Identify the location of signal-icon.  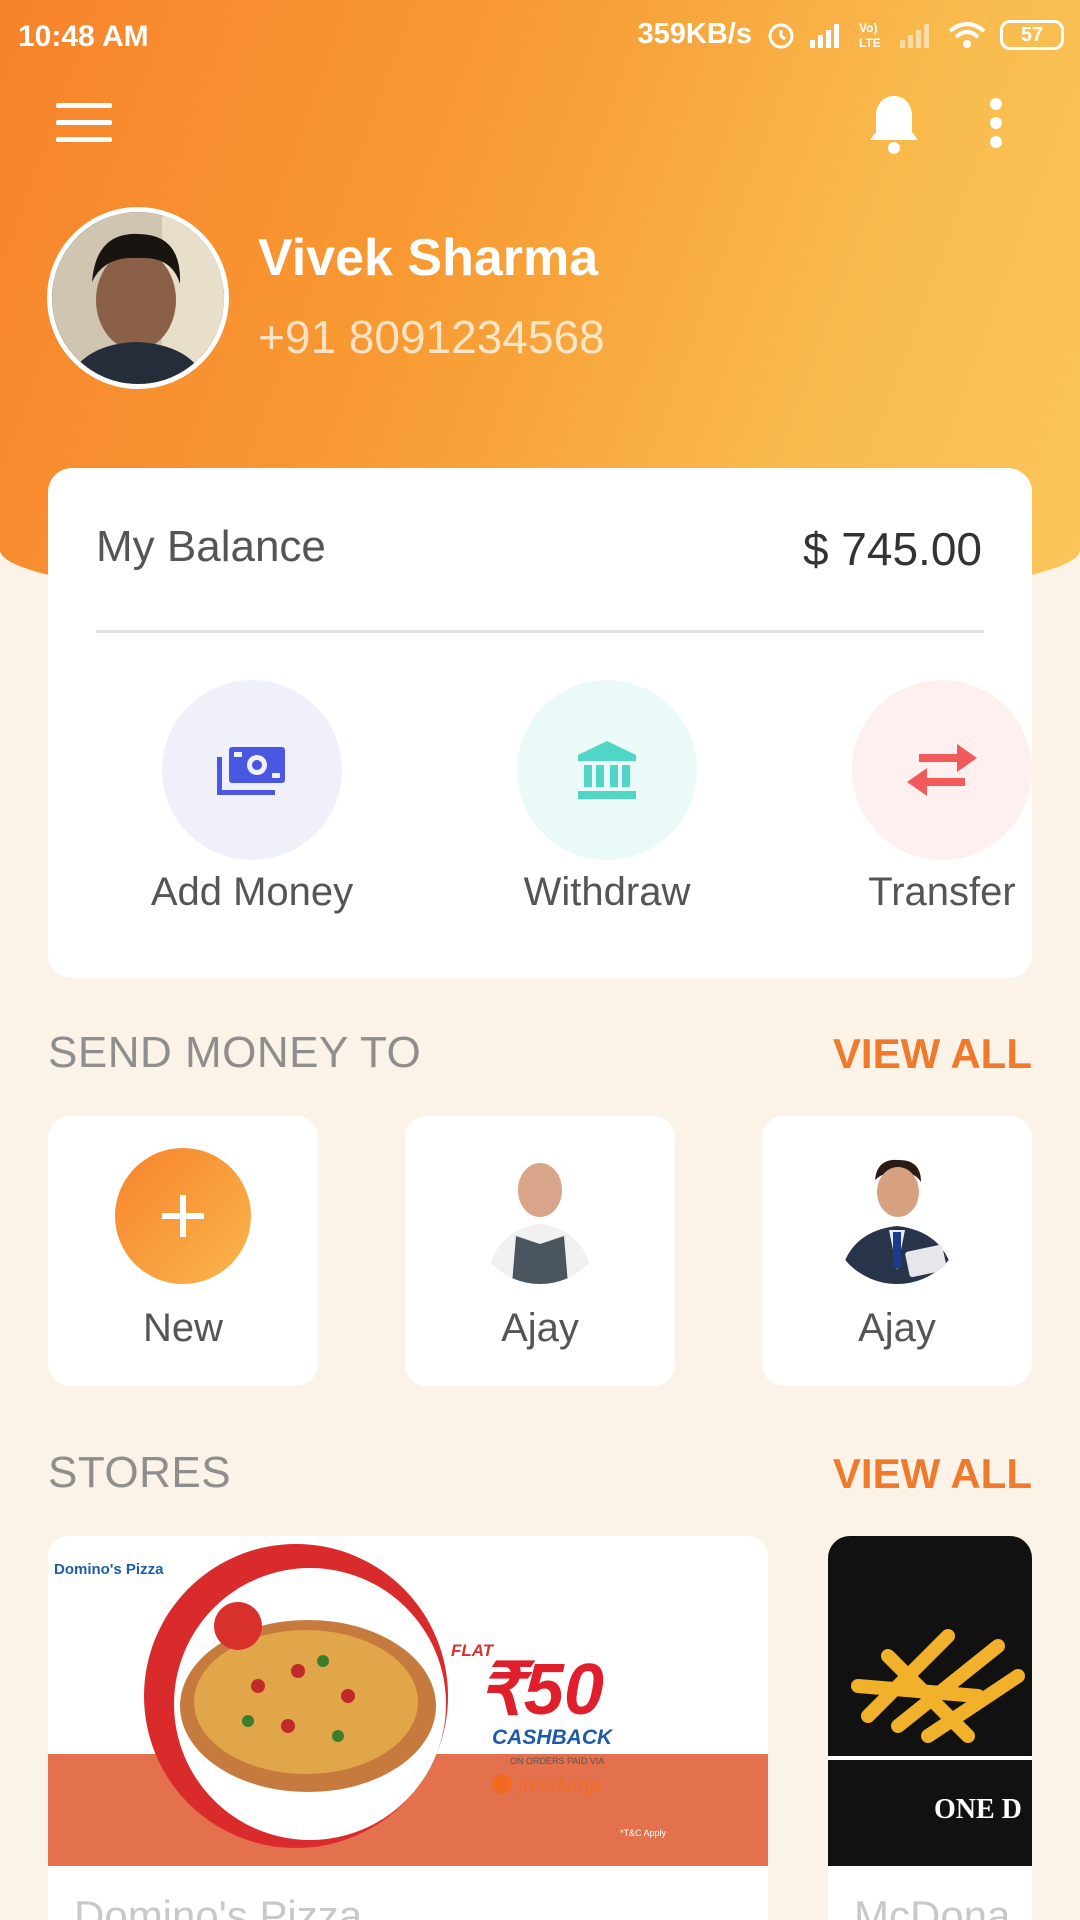
(824, 35).